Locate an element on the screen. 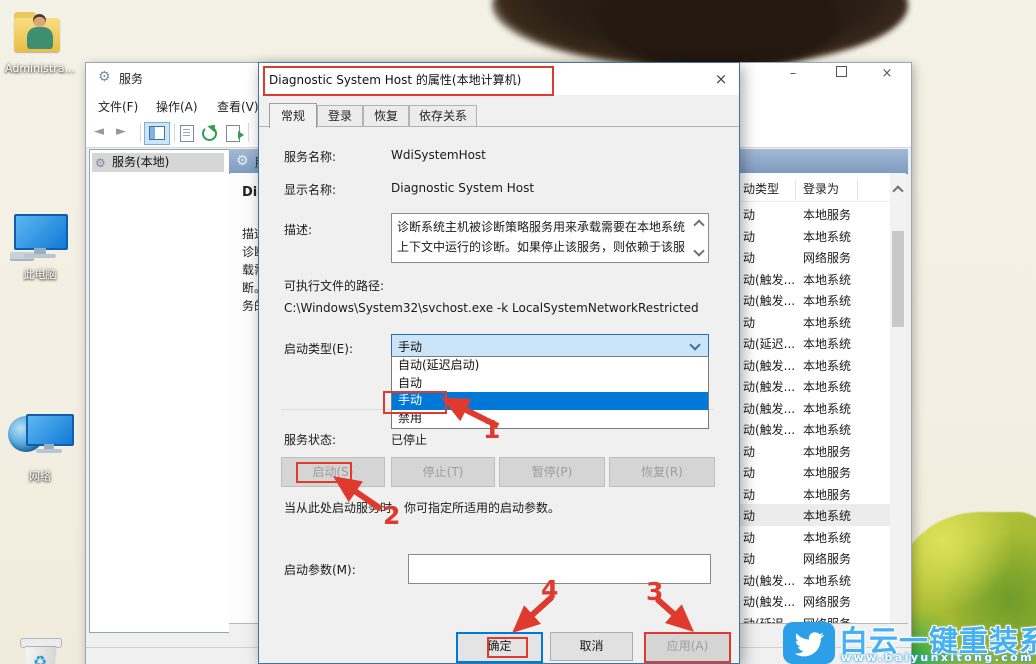  menu-view: 查看(V) is located at coordinates (238, 106).